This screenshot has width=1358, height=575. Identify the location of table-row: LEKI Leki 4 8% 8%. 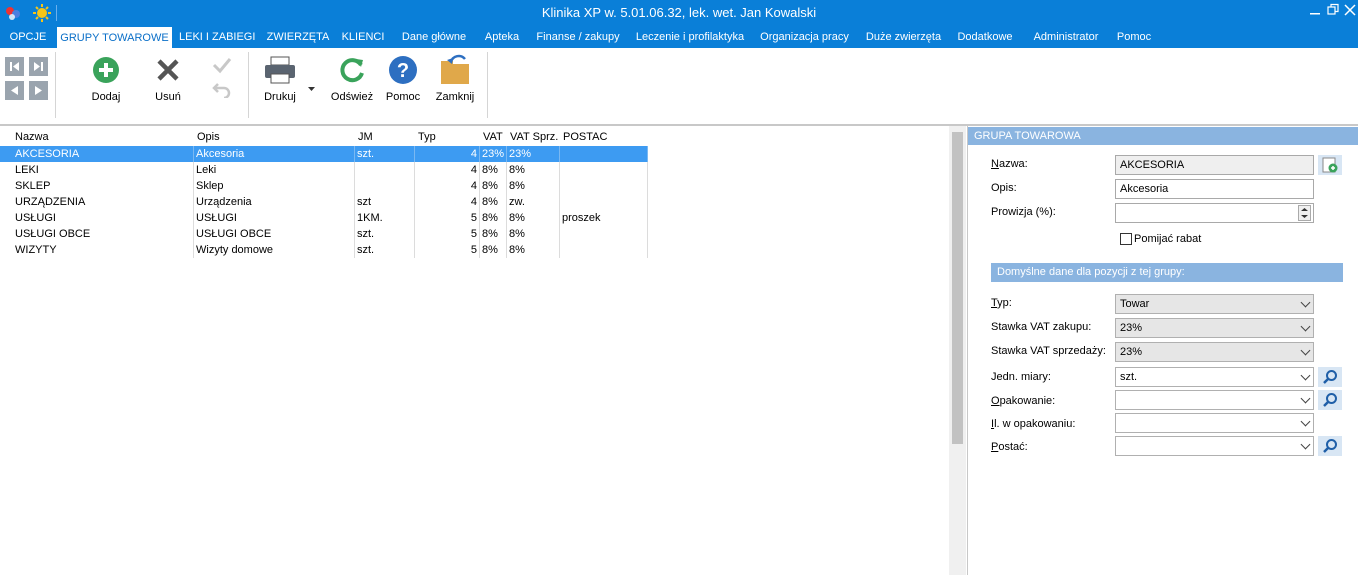
(324, 170).